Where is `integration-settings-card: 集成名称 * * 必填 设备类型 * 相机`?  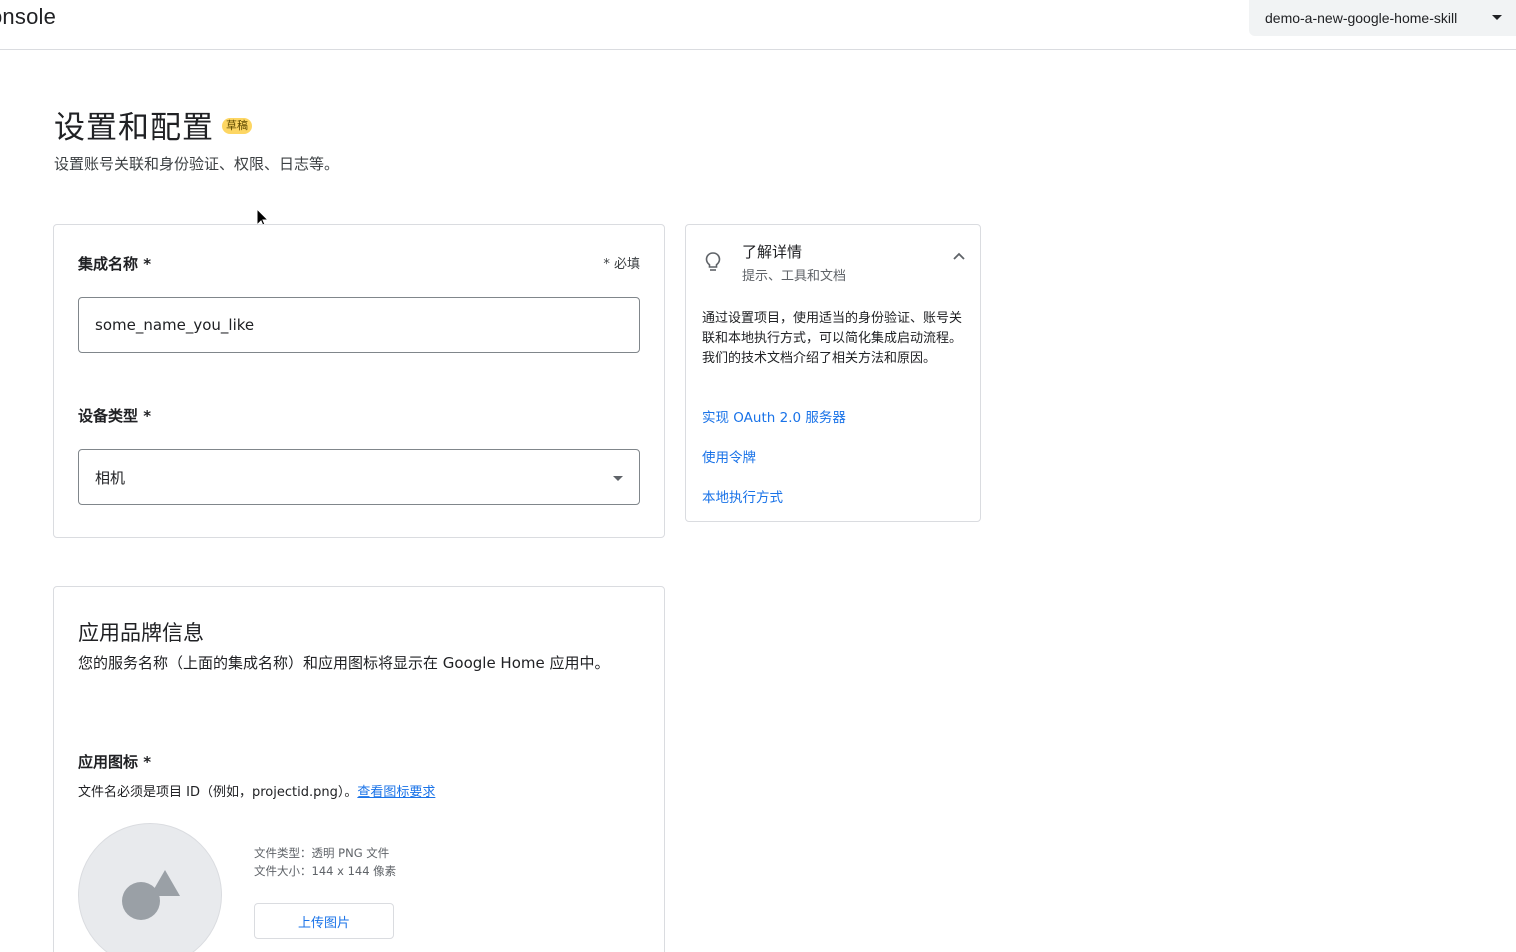 integration-settings-card: 集成名称 * * 必填 设备类型 * 相机 is located at coordinates (359, 381).